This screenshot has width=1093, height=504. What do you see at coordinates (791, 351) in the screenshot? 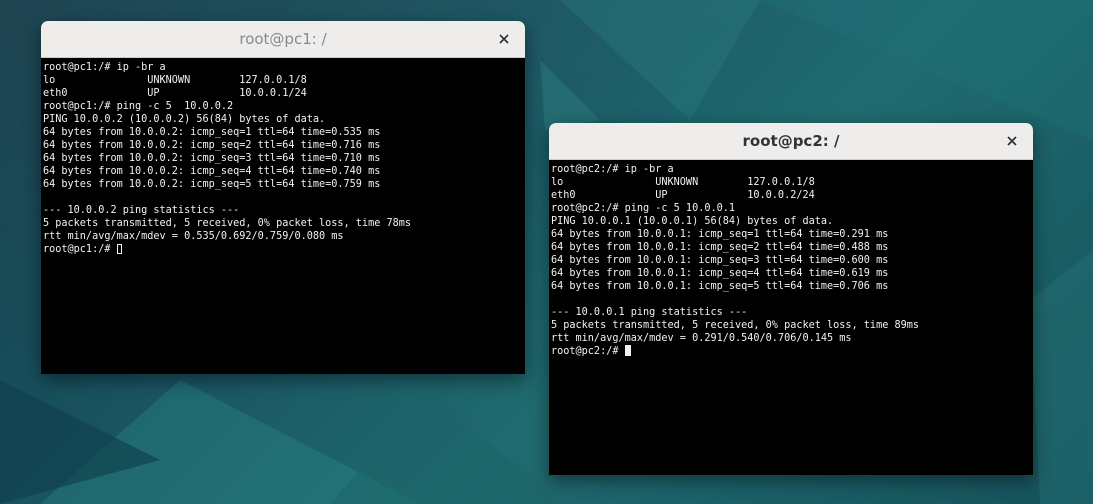
I see `terminal-prompt-line: root@pc2:/#` at bounding box center [791, 351].